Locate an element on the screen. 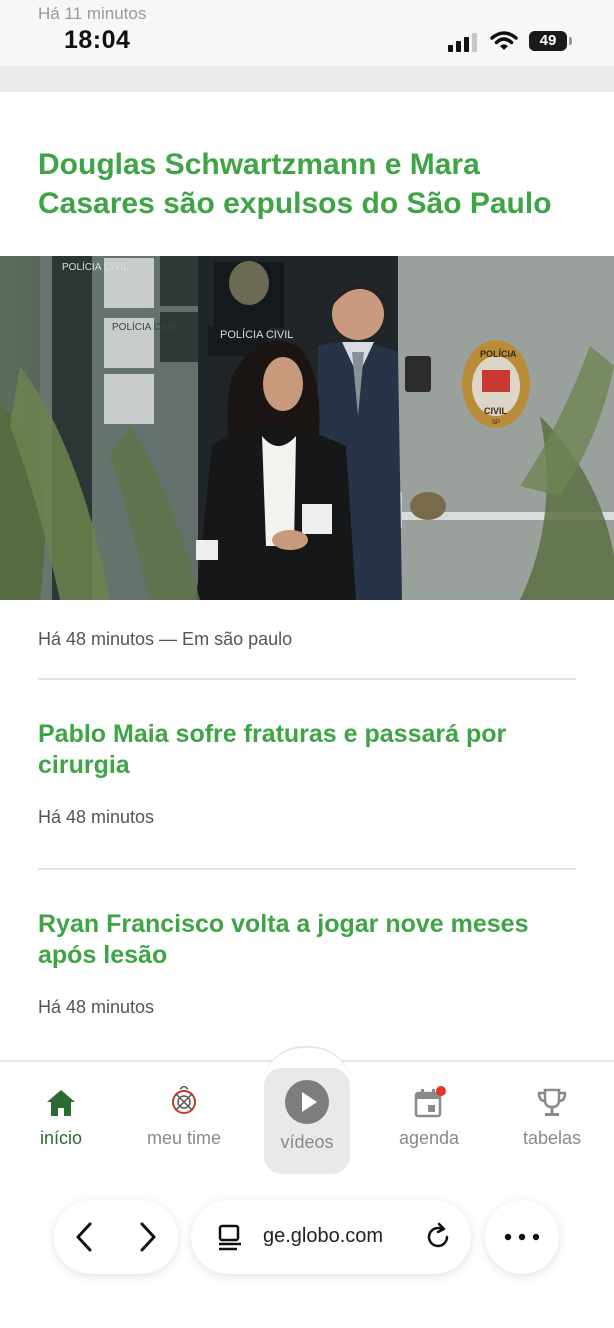  nav-item-videos: vídeos is located at coordinates (307, 1121).